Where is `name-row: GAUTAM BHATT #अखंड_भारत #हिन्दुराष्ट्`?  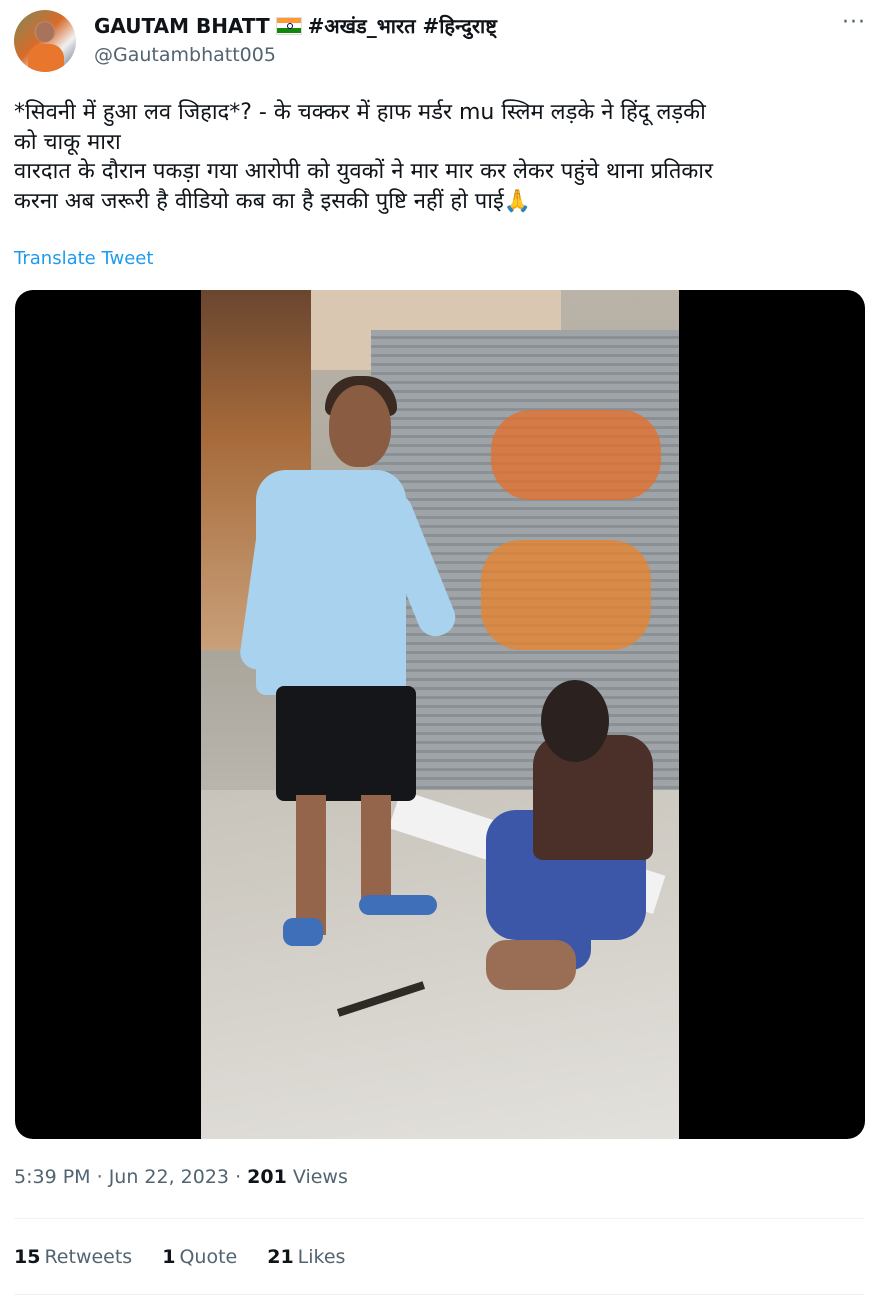 name-row: GAUTAM BHATT #अखंड_भारत #हिन्दुराष्ट् is located at coordinates (295, 25).